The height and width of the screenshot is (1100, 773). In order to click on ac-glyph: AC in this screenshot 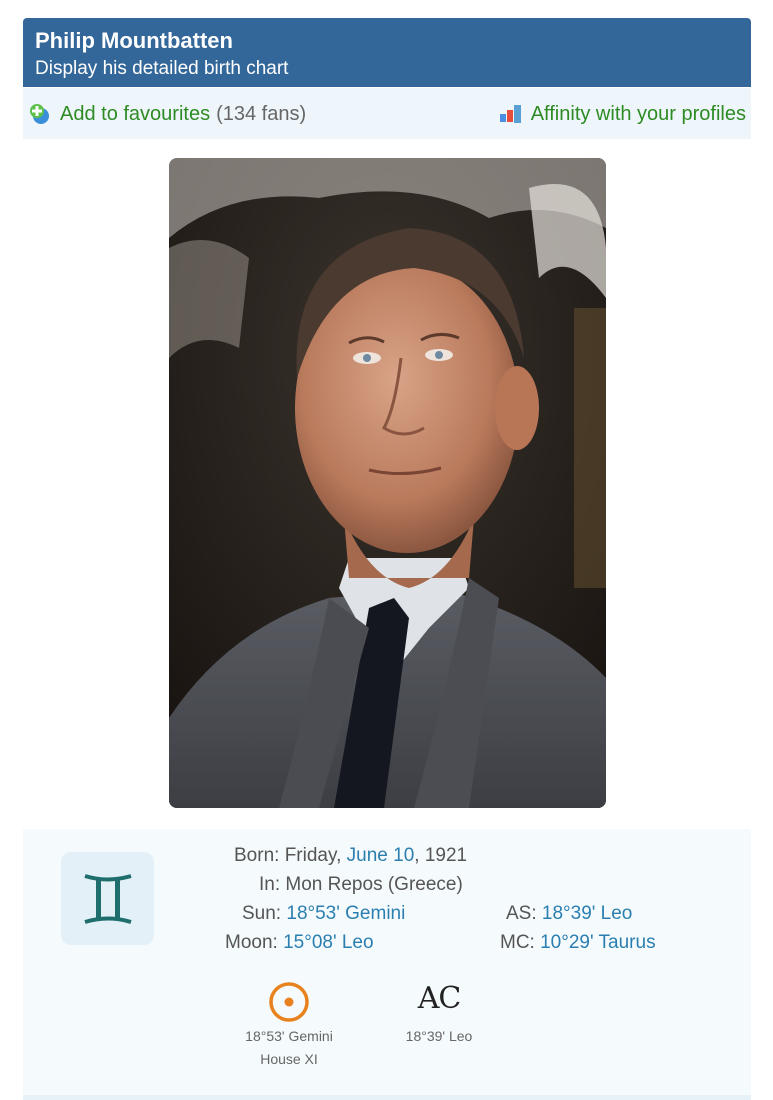, I will do `click(439, 998)`.